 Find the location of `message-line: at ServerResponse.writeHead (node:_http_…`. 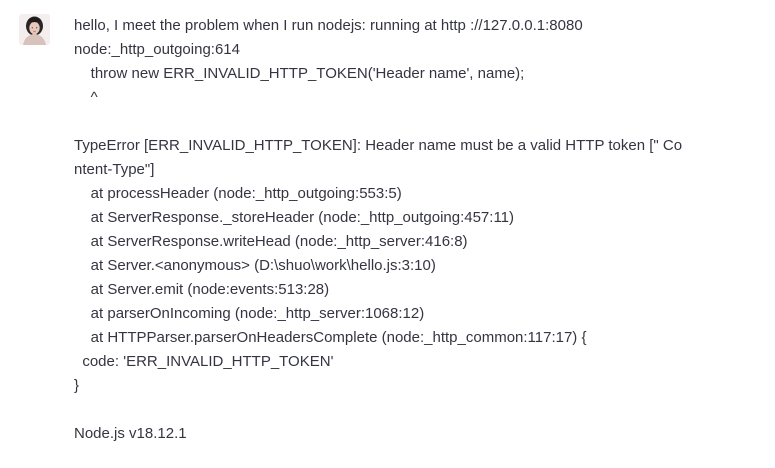

message-line: at ServerResponse.writeHead (node:_http_… is located at coordinates (271, 241).